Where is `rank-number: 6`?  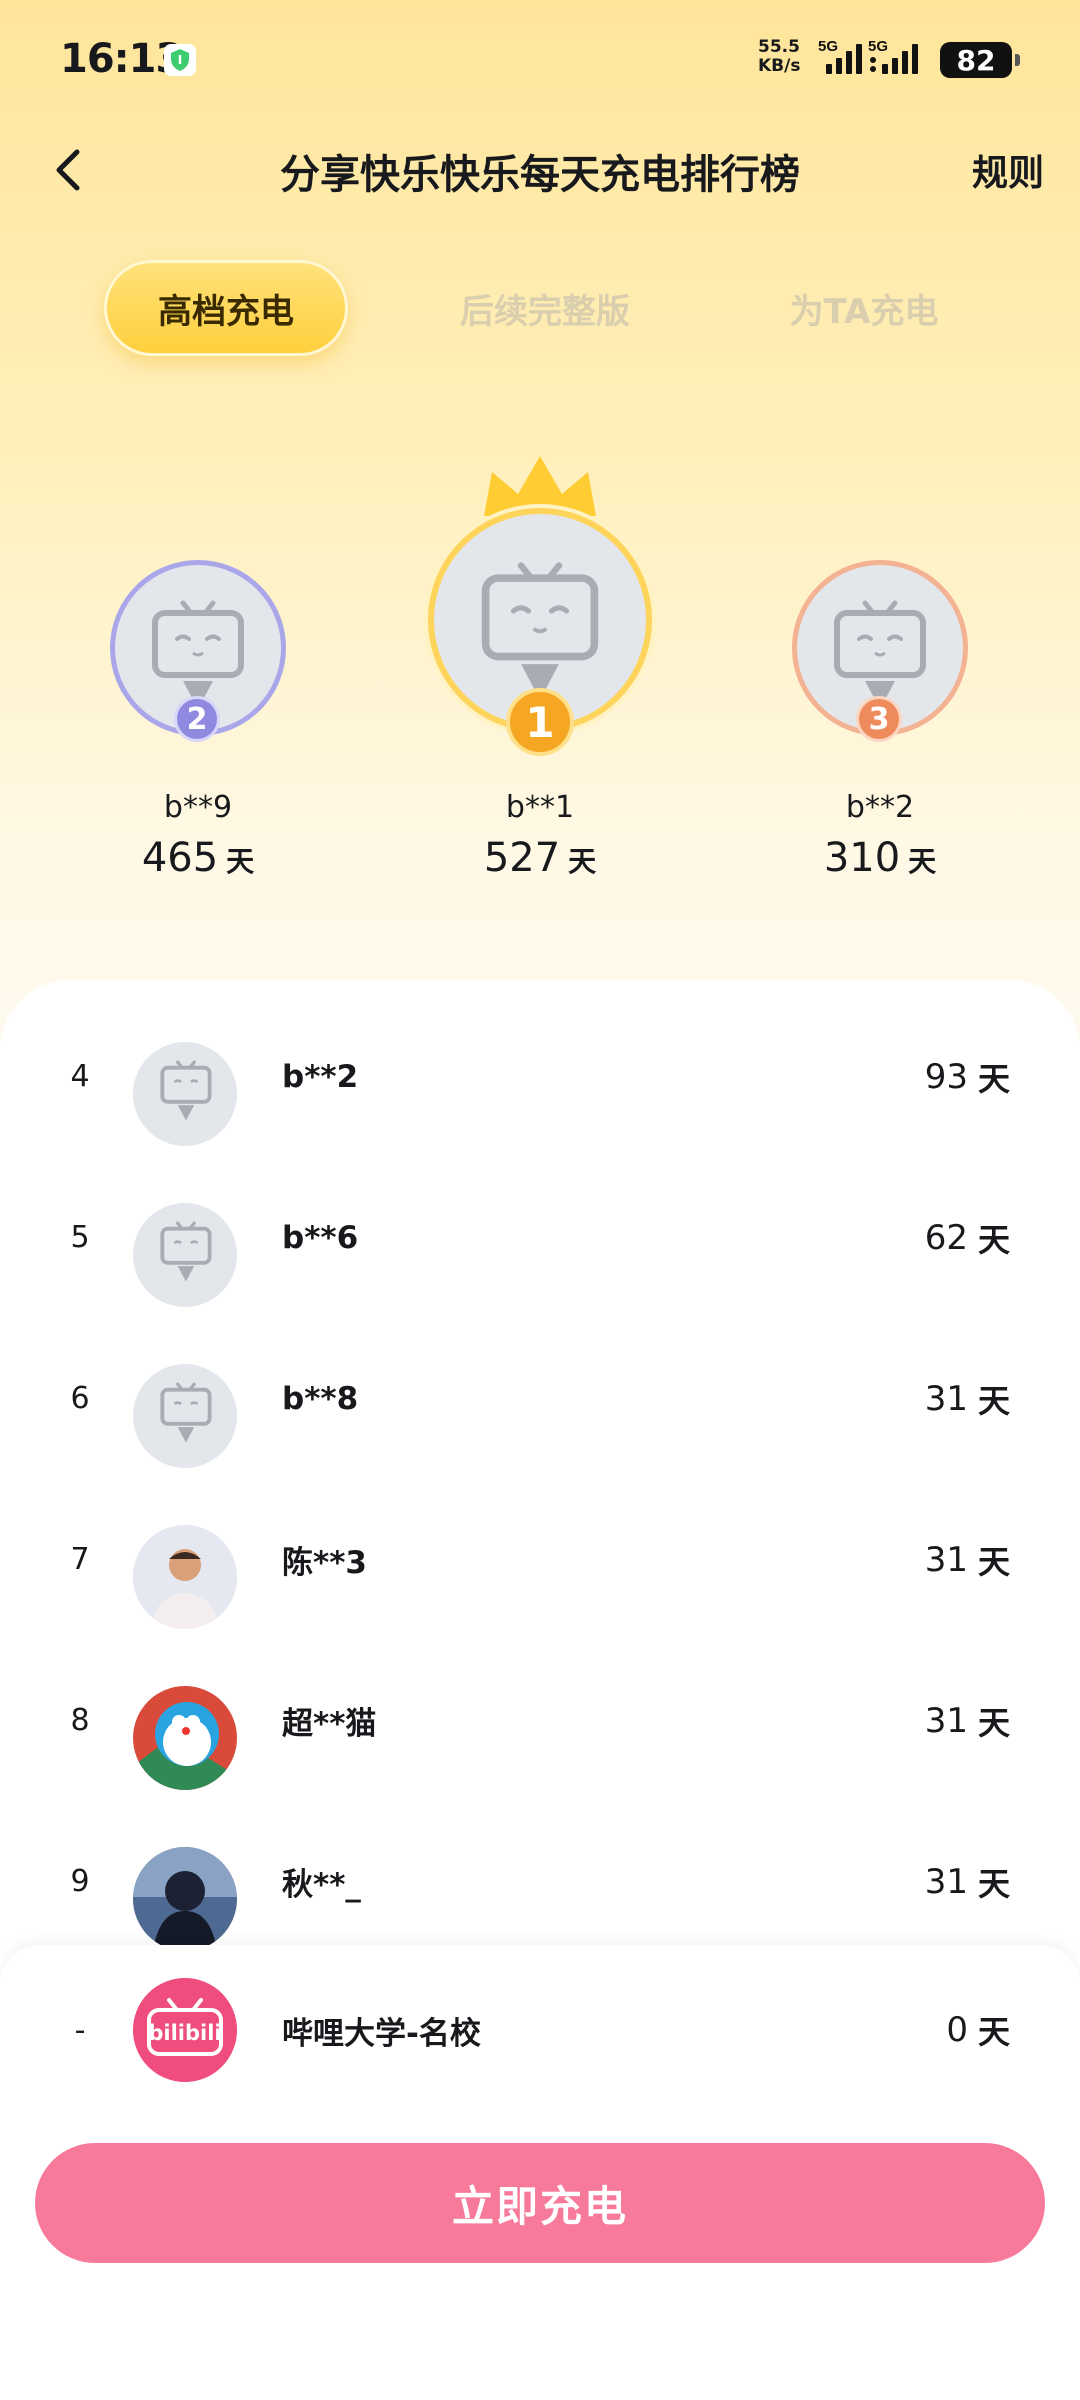 rank-number: 6 is located at coordinates (80, 1398).